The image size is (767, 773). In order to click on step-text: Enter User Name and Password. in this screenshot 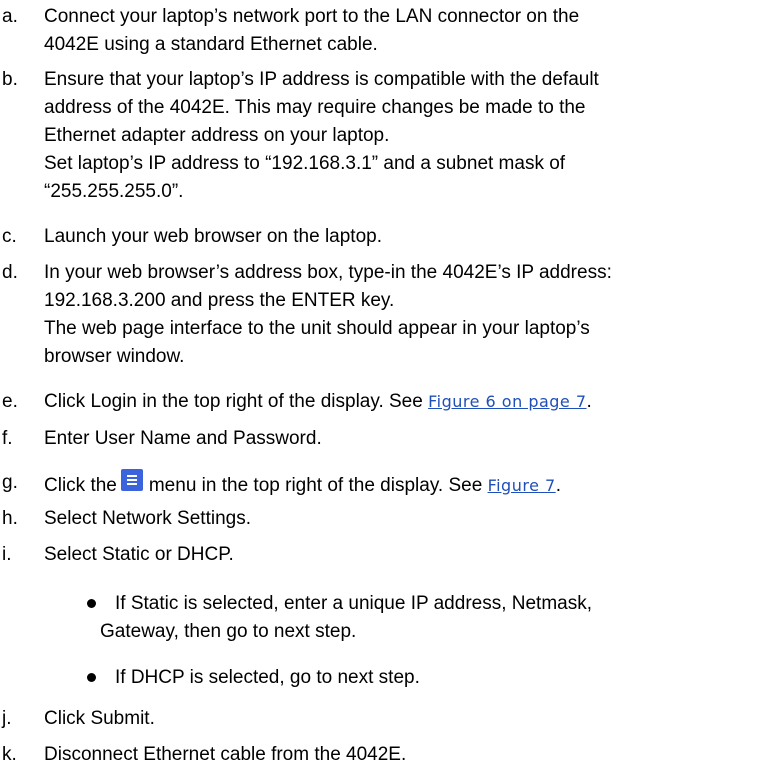, I will do `click(183, 438)`.